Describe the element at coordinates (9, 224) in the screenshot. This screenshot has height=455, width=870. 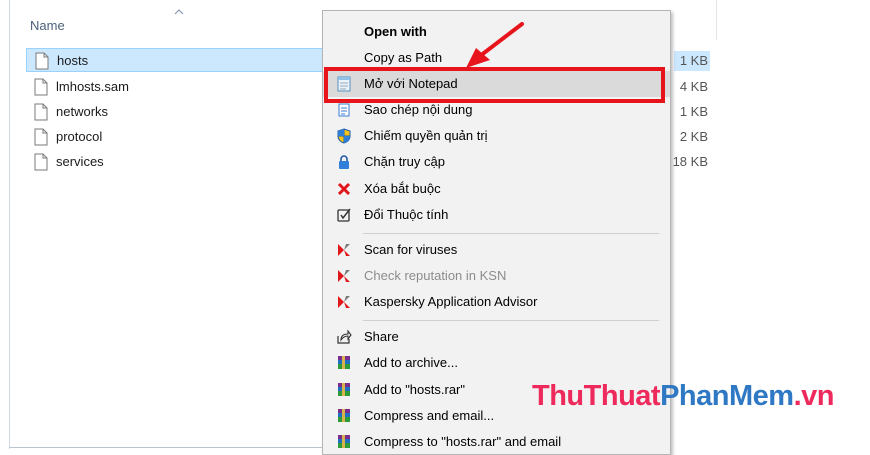
I see `pane-border` at that location.